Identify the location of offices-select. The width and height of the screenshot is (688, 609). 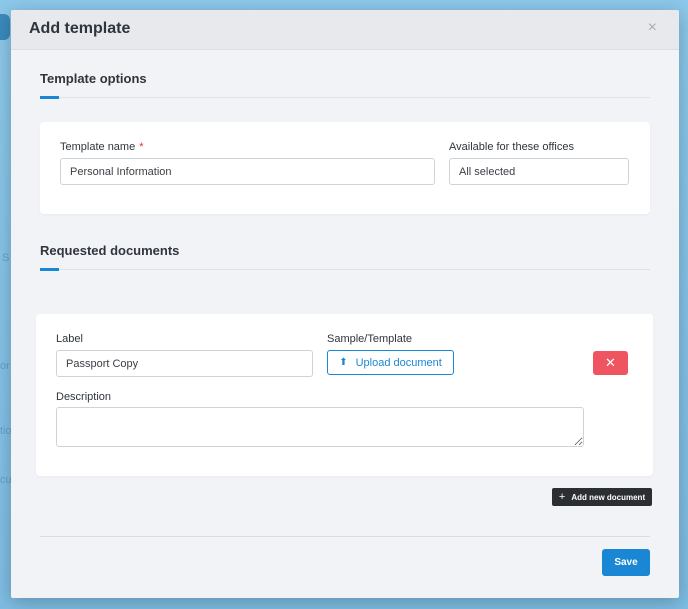
(539, 171).